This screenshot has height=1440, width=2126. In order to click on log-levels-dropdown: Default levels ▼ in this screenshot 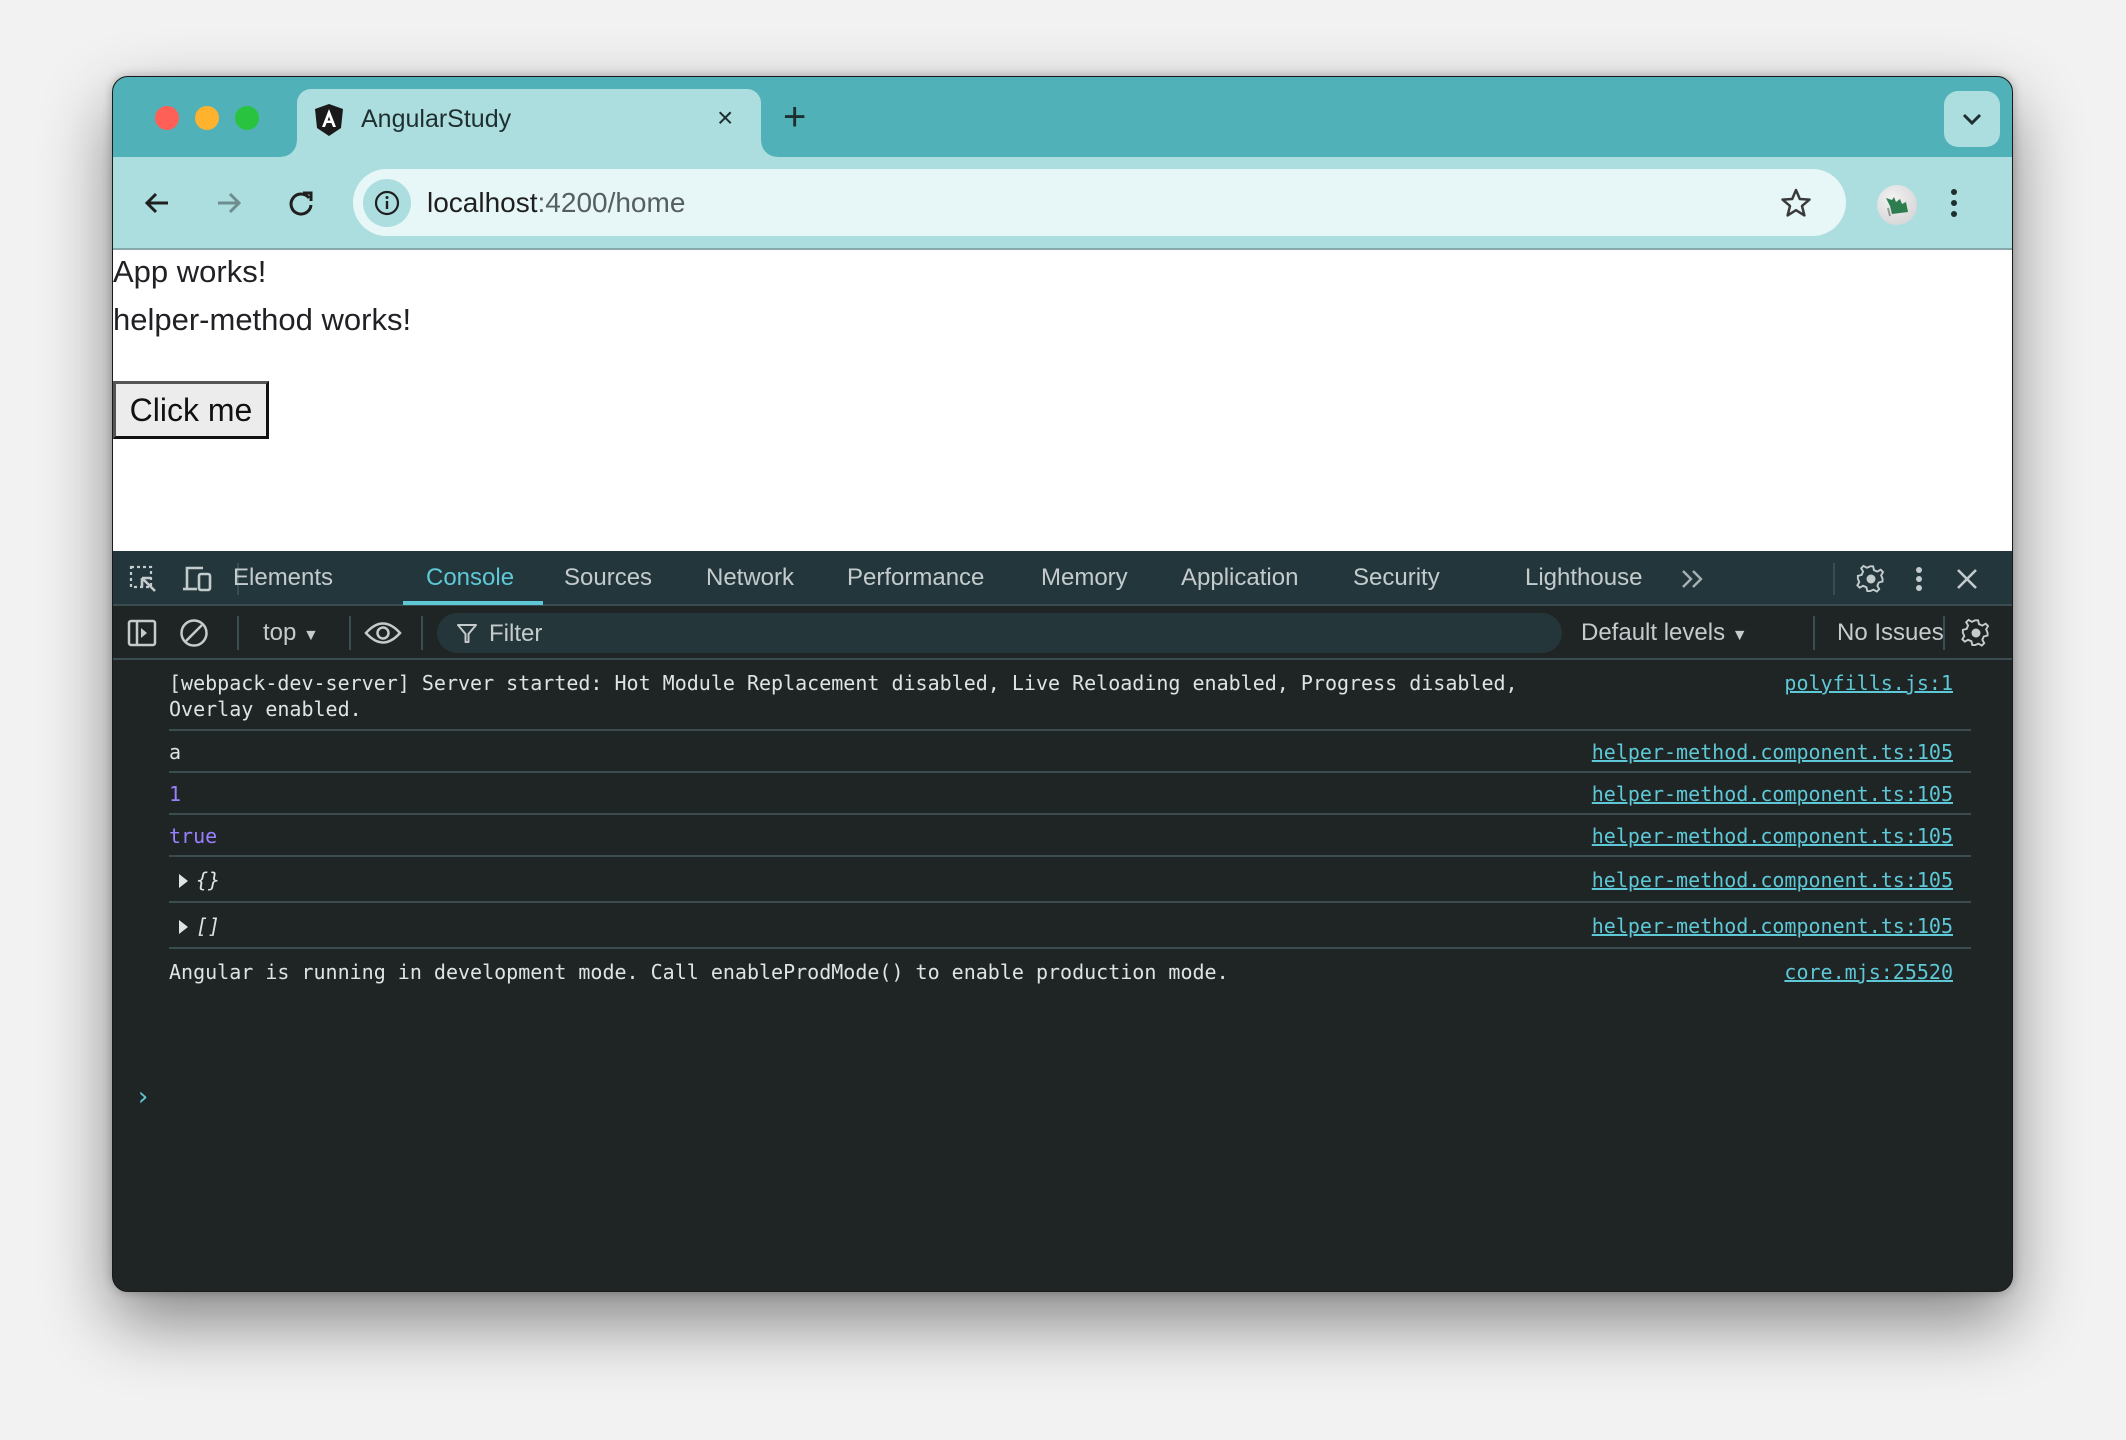, I will do `click(1664, 633)`.